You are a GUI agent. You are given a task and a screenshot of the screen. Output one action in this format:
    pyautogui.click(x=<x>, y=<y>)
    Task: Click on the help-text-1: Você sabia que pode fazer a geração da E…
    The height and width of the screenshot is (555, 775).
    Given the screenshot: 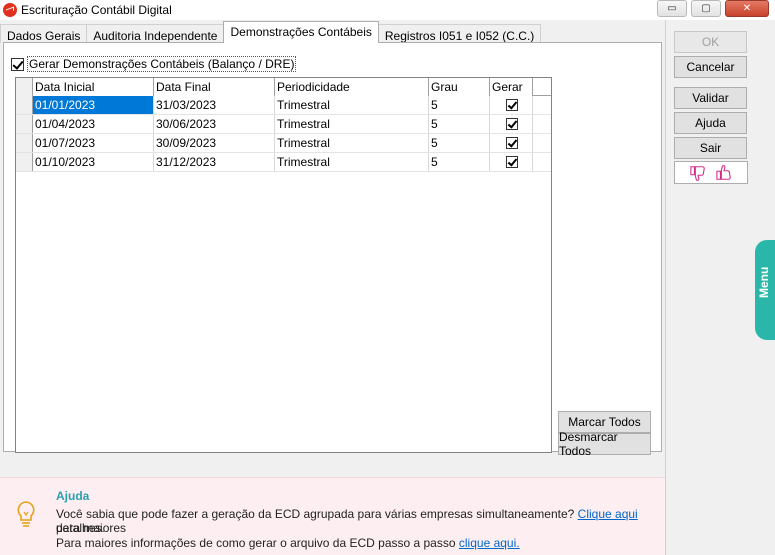 What is the action you would take?
    pyautogui.click(x=315, y=514)
    